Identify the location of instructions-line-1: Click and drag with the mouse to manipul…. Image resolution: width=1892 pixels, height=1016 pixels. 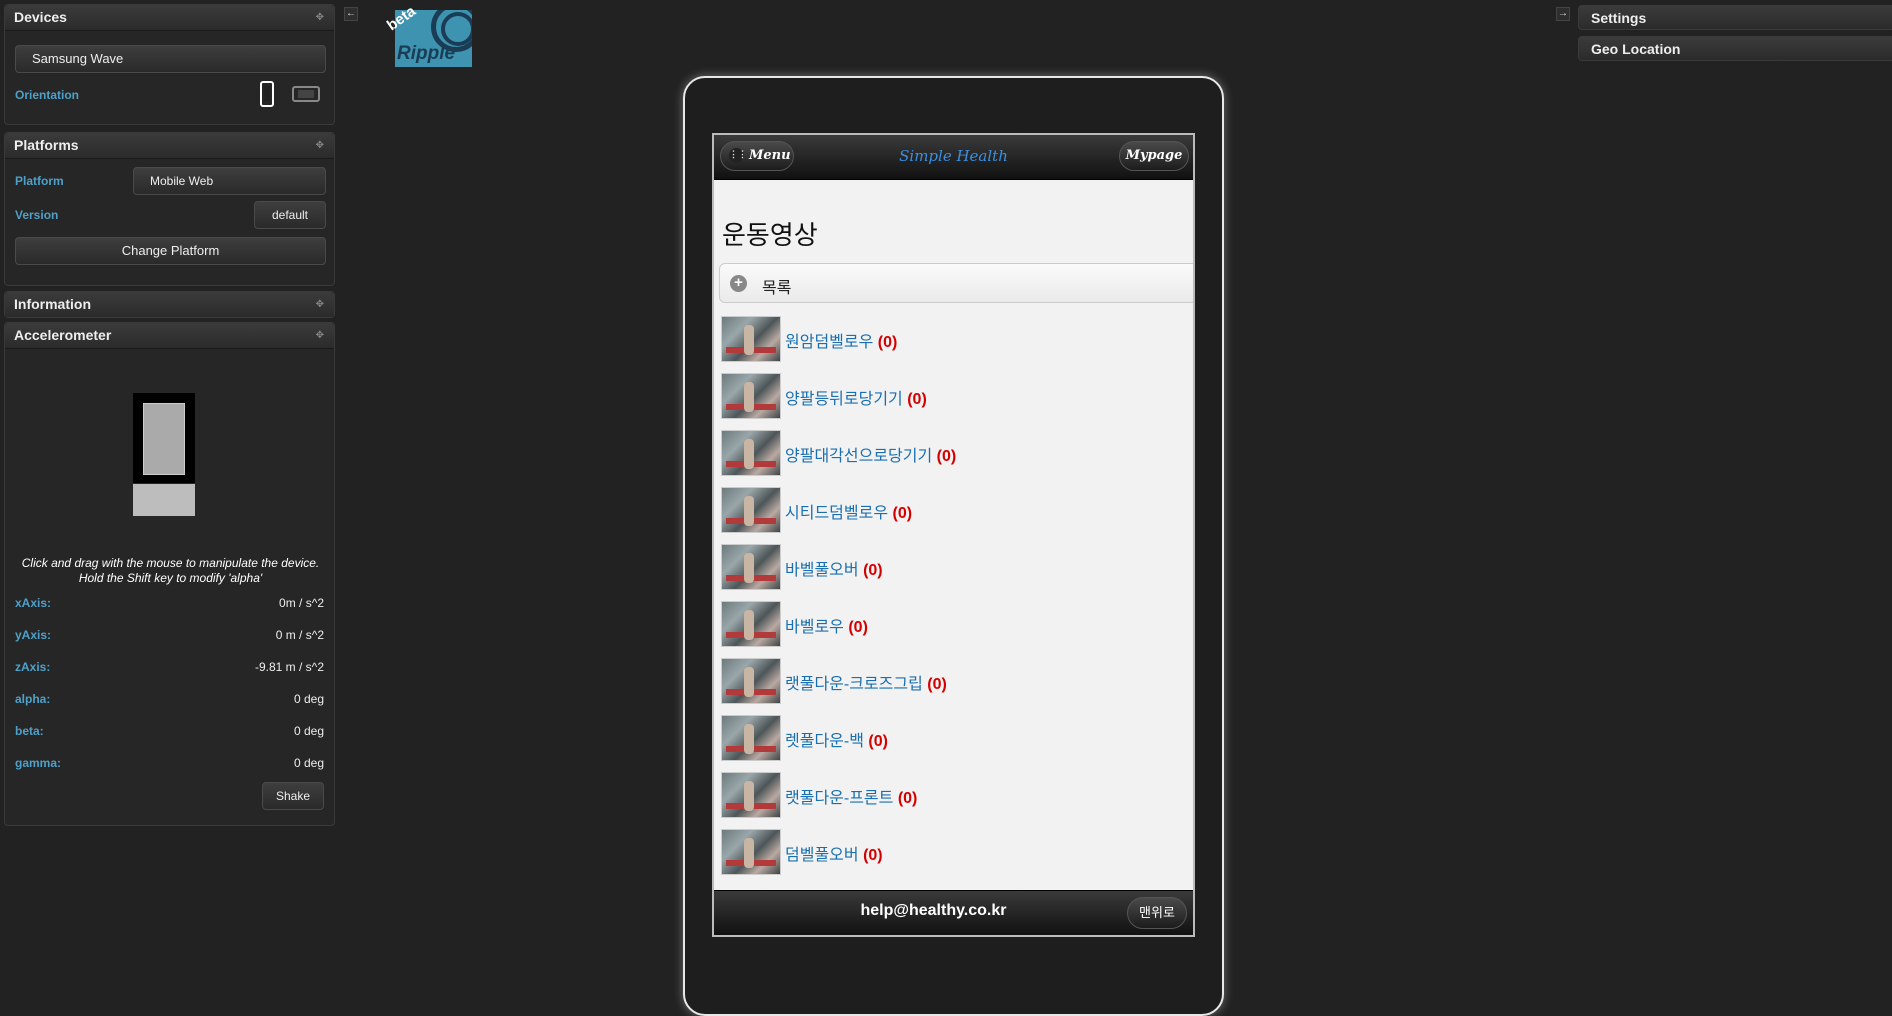
(170, 563).